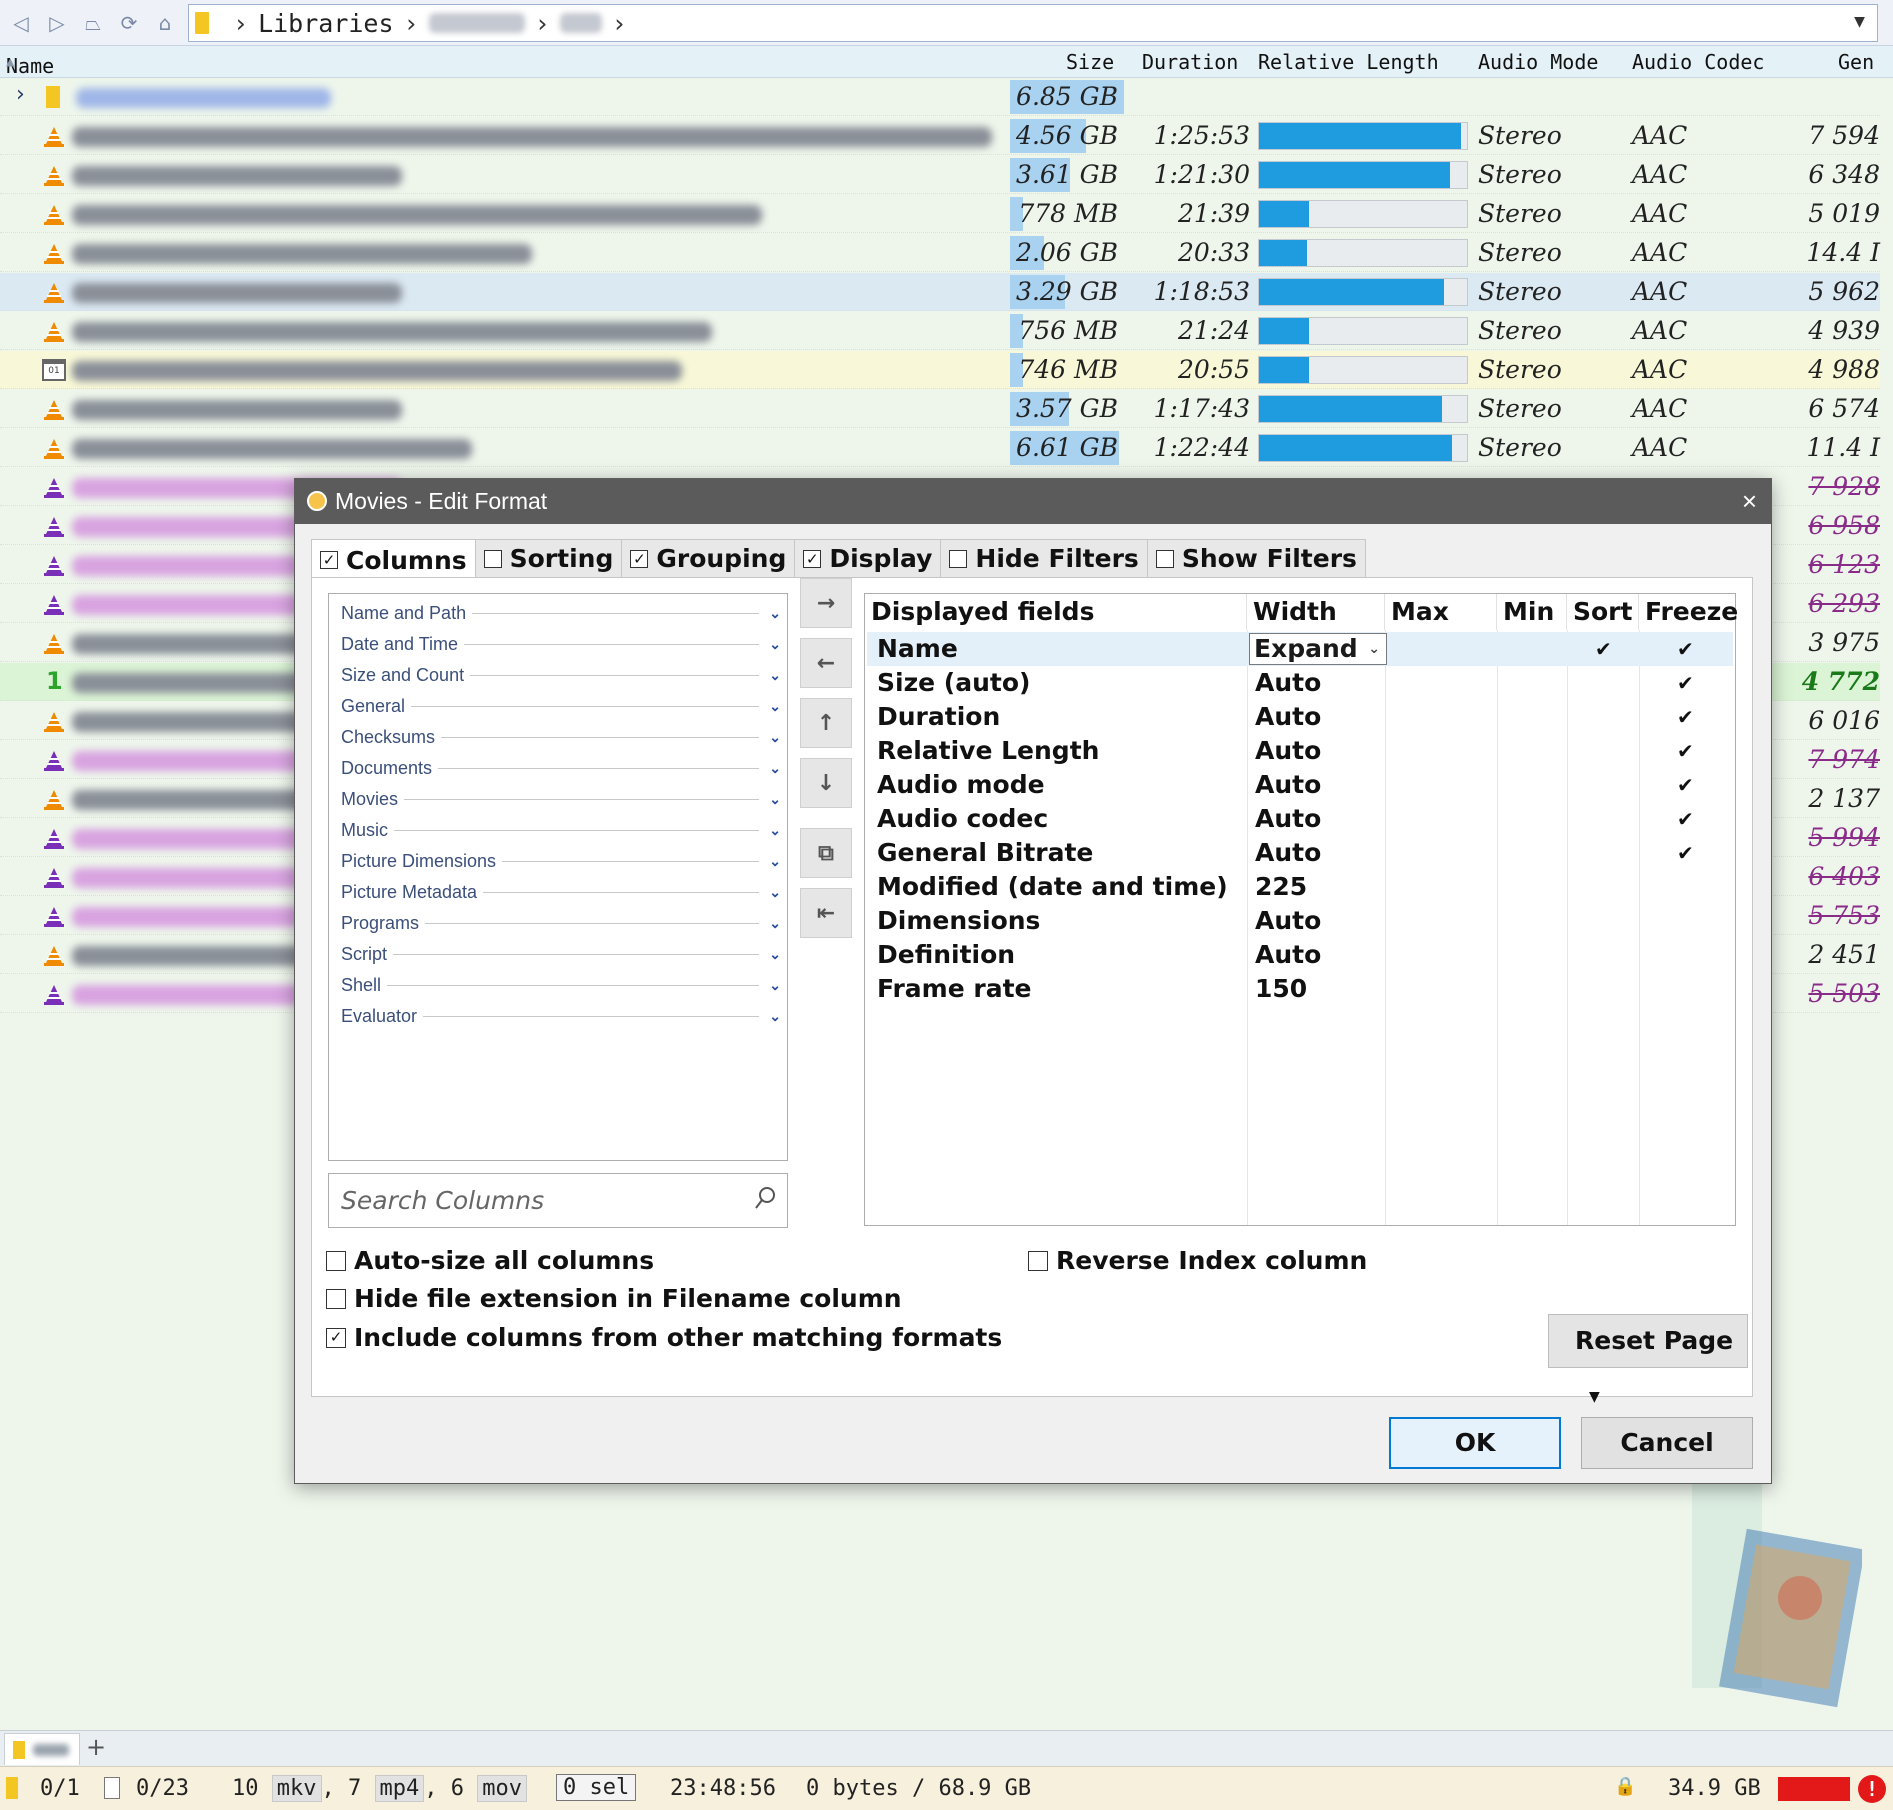  What do you see at coordinates (561, 923) in the screenshot?
I see `category-programs: Programs ⌄` at bounding box center [561, 923].